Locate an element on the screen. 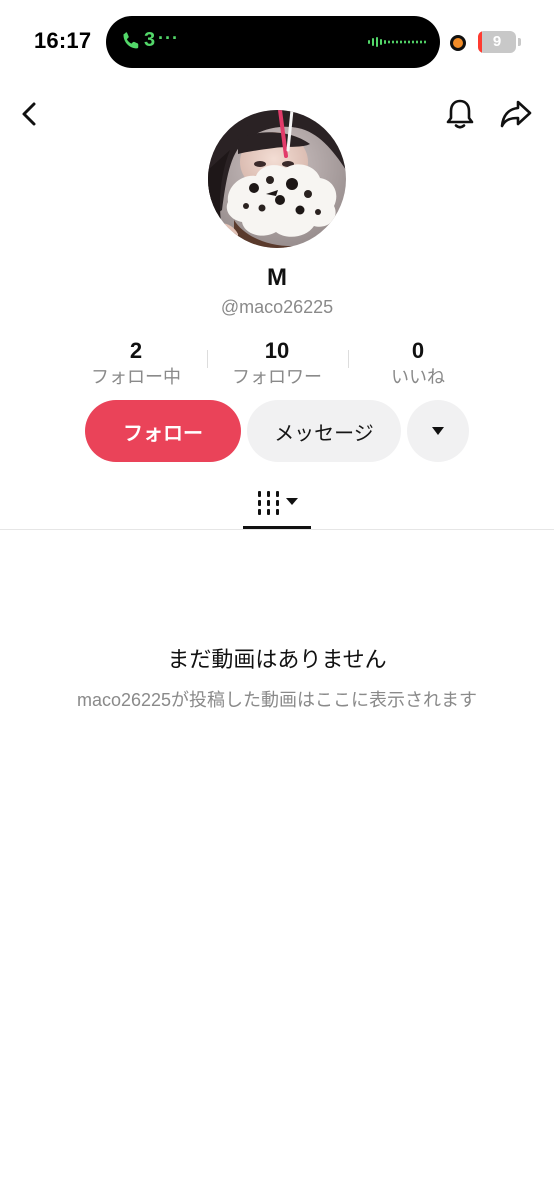 This screenshot has width=554, height=1200. tab-videos is located at coordinates (277, 506).